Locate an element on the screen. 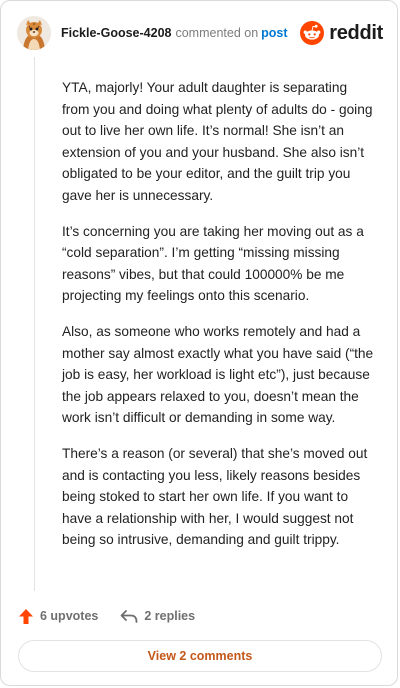 Image resolution: width=400 pixels, height=688 pixels. comment-meta: Fickle-Goose-4208 commented on post is located at coordinates (174, 33).